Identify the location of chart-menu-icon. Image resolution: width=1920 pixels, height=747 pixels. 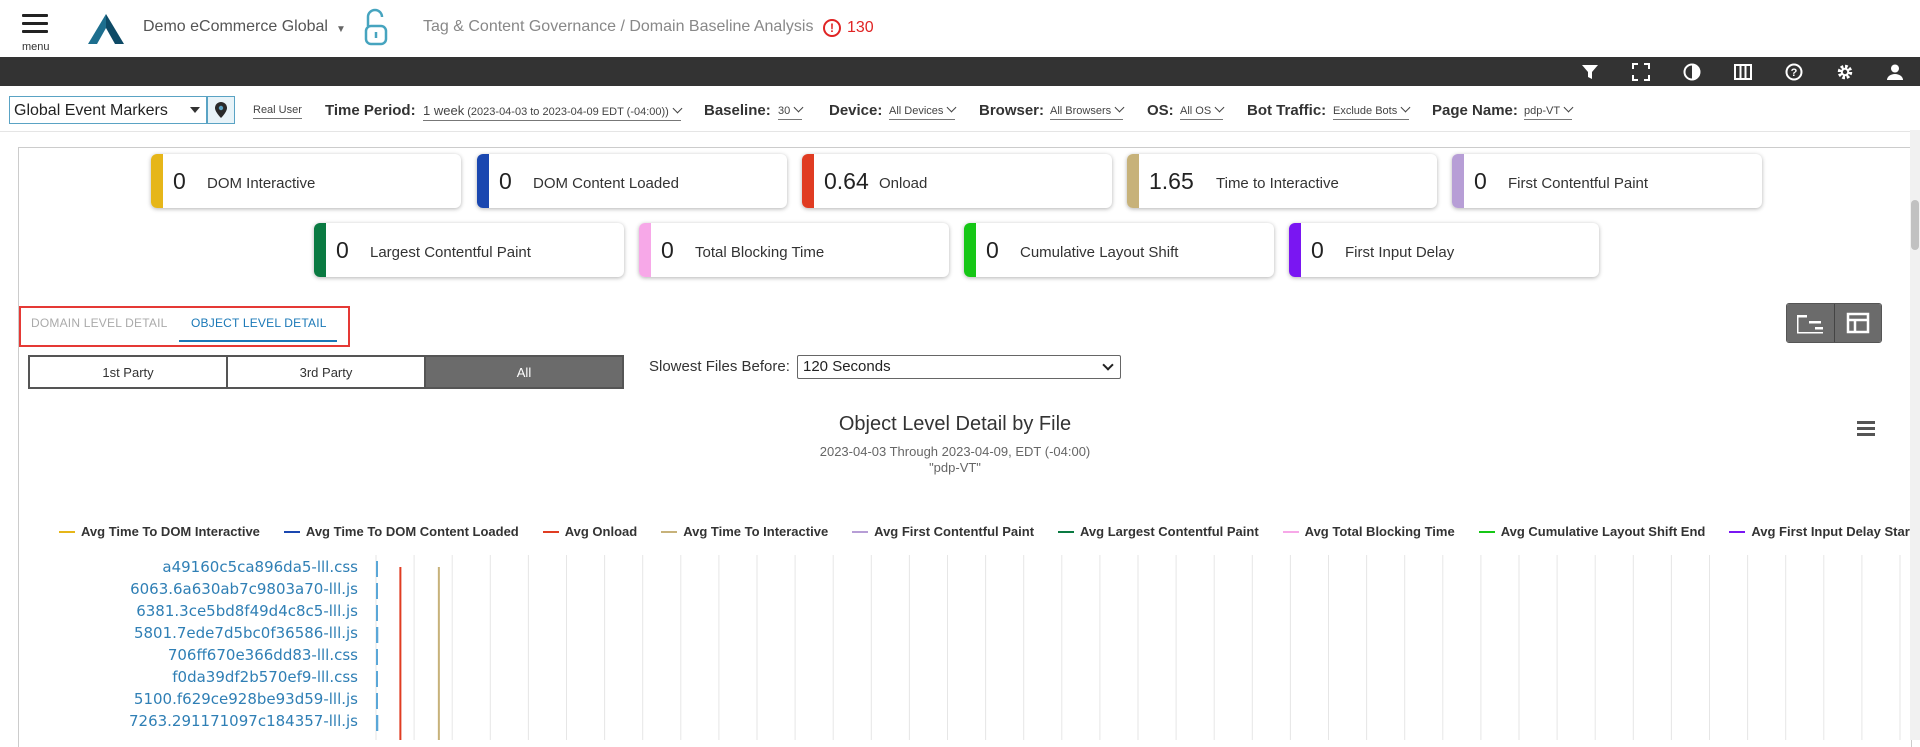
(1866, 429).